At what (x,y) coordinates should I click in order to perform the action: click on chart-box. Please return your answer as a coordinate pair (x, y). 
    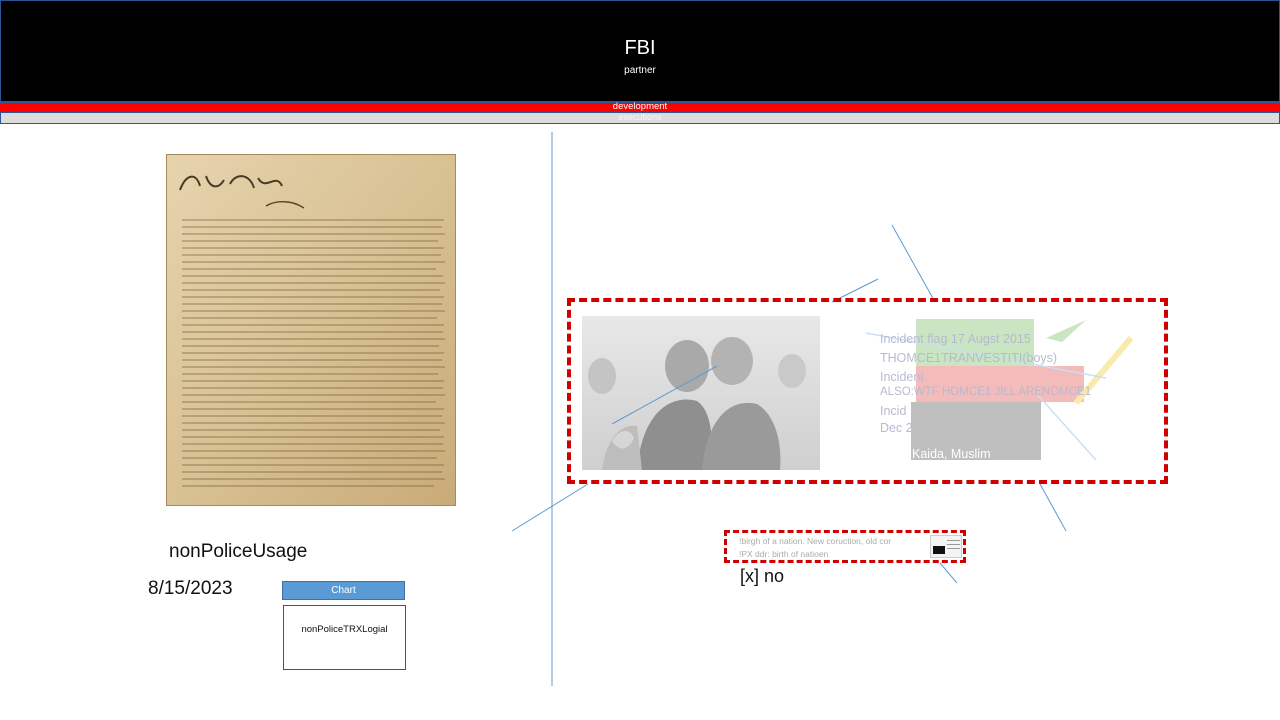
    Looking at the image, I should click on (344, 637).